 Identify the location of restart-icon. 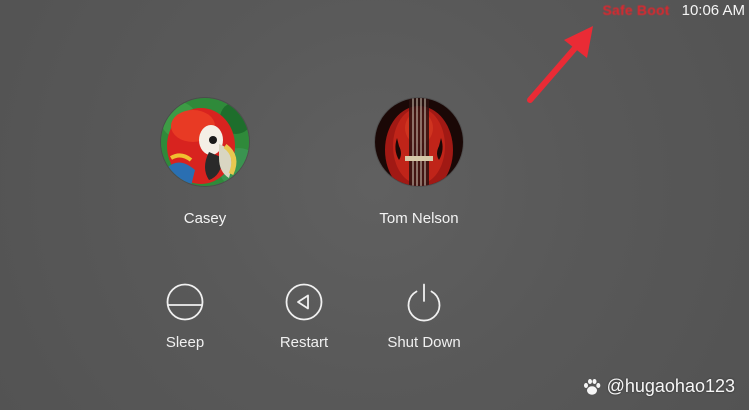
(304, 302).